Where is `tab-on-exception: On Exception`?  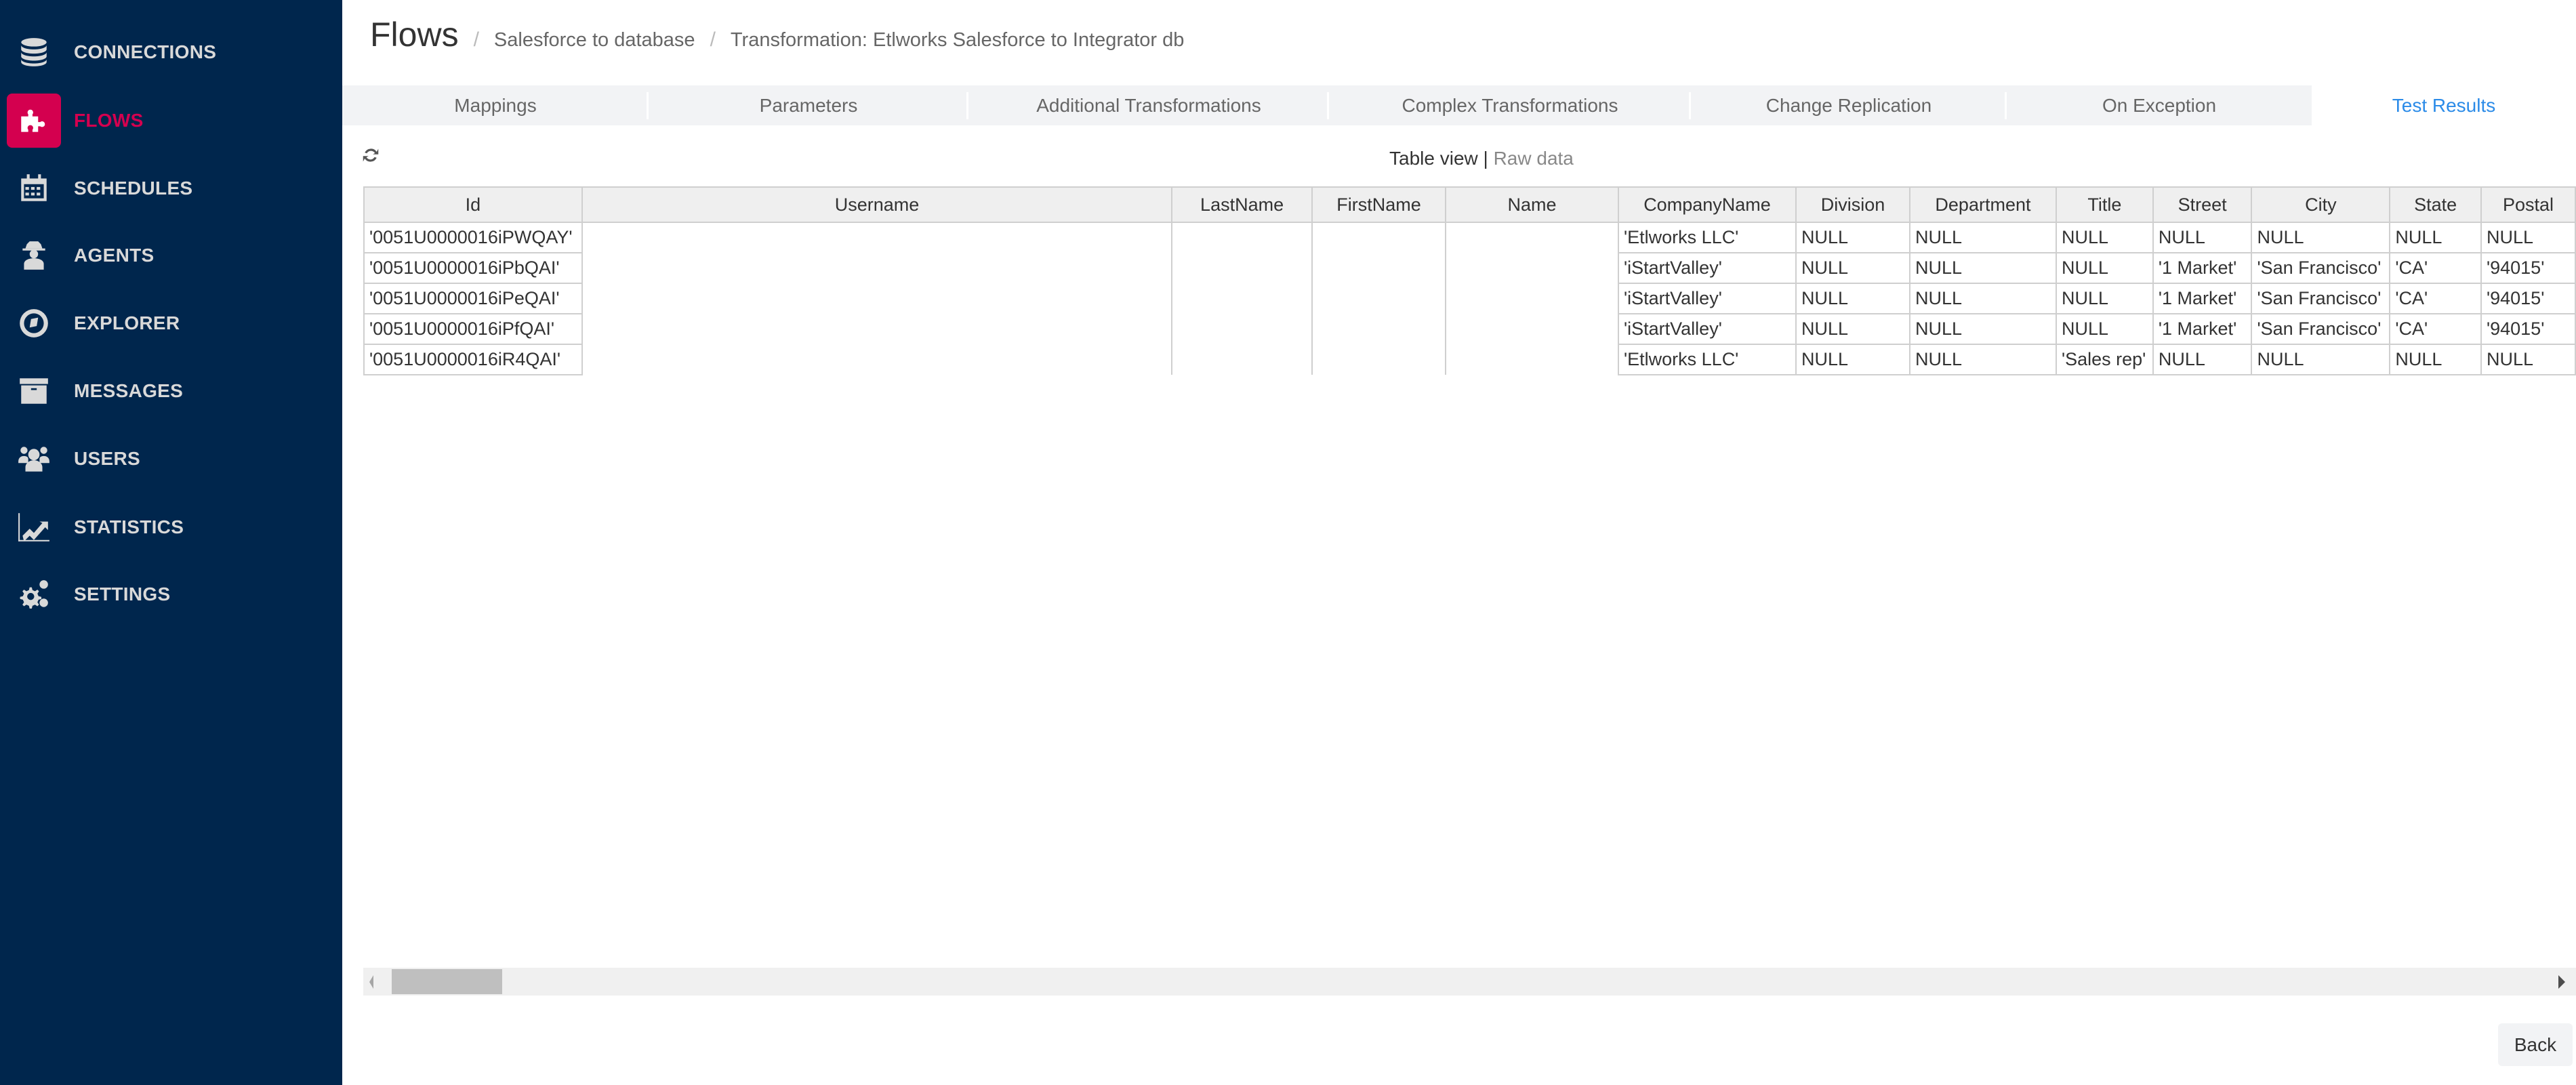
tab-on-exception: On Exception is located at coordinates (2160, 105).